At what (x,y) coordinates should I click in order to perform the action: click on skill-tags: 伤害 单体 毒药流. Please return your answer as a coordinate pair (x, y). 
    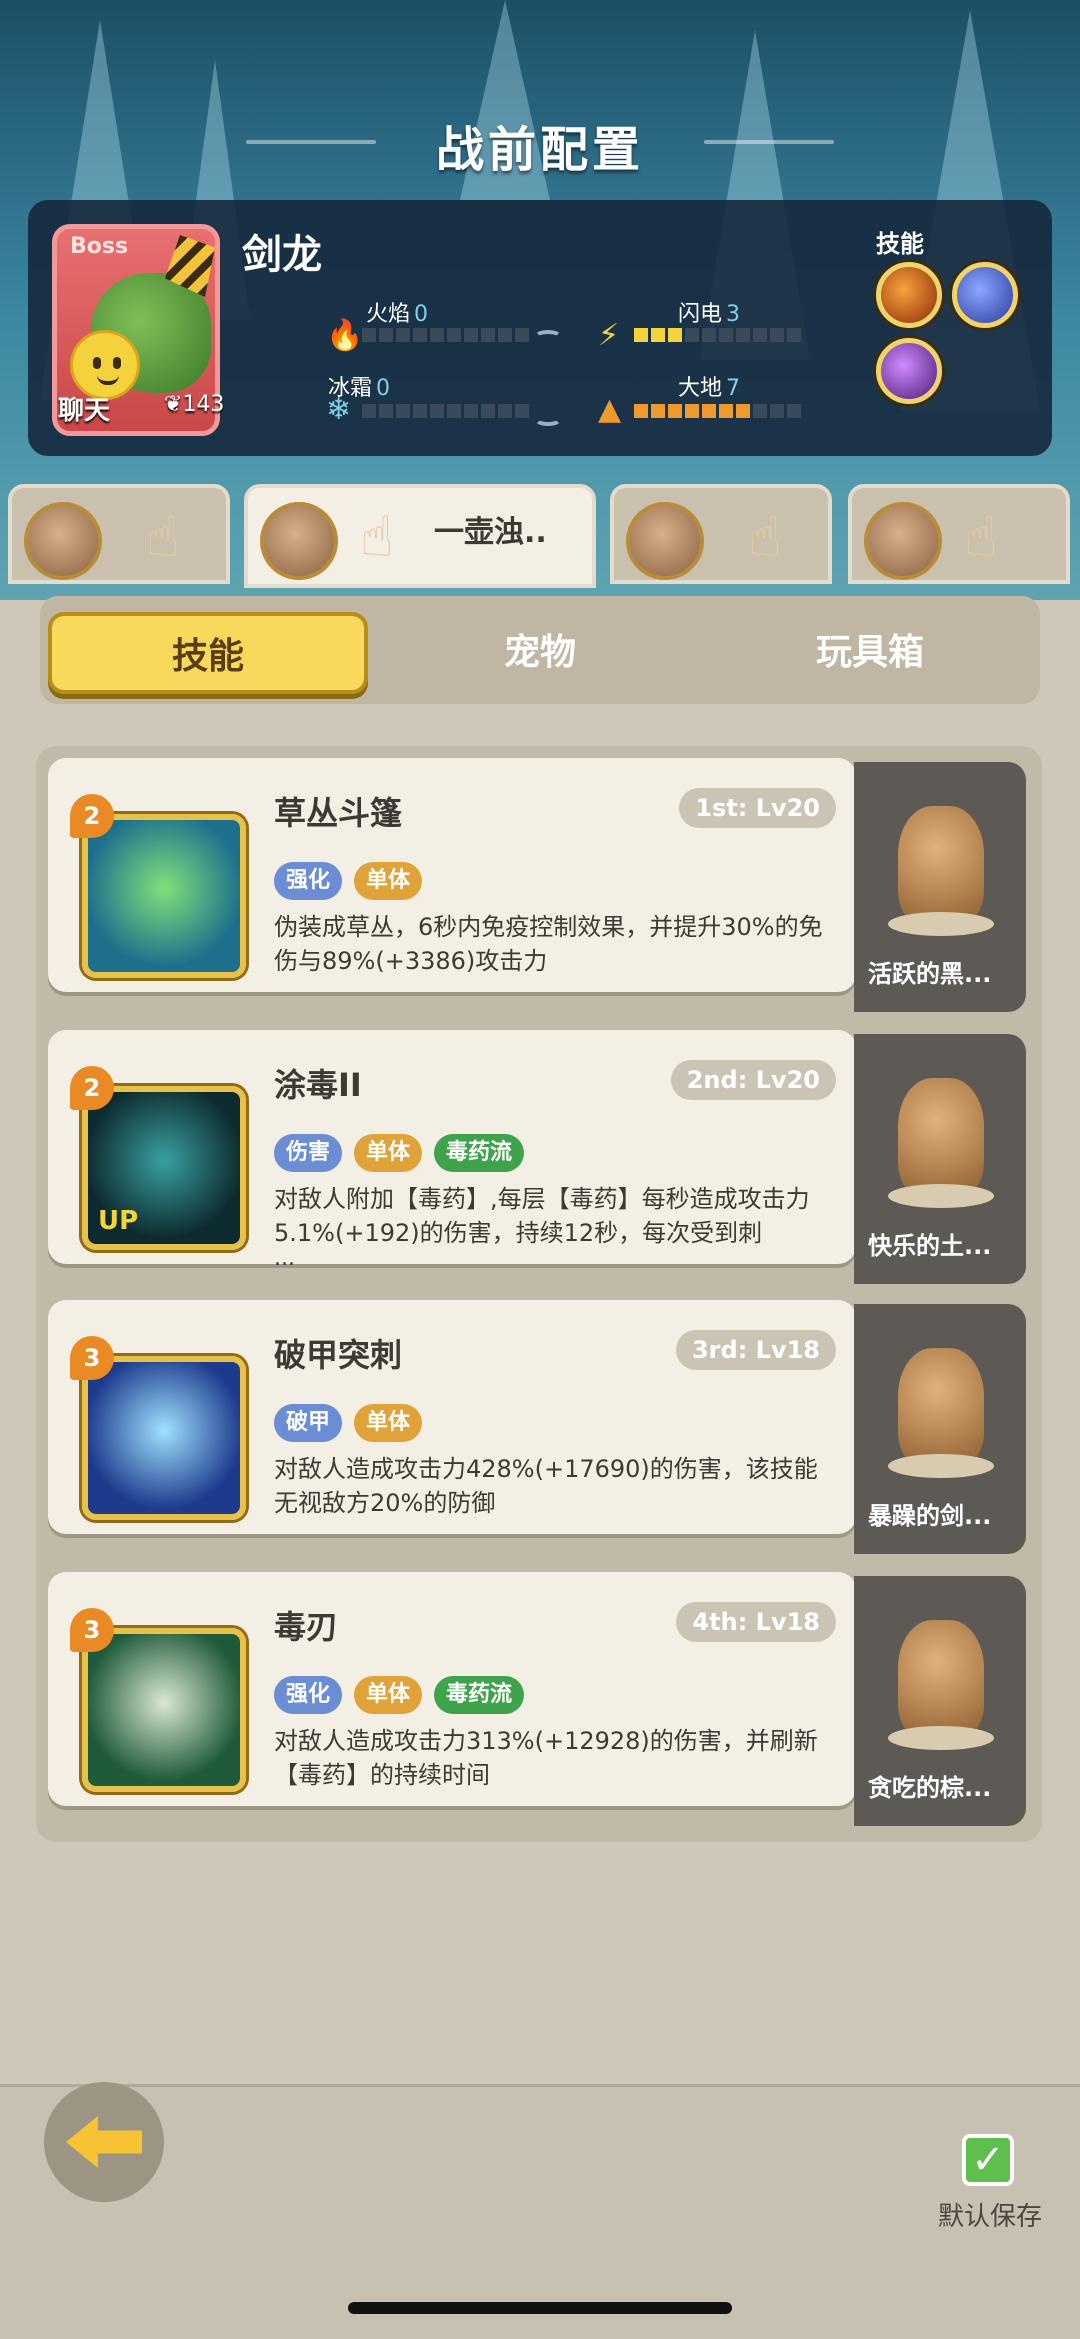
    Looking at the image, I should click on (399, 1153).